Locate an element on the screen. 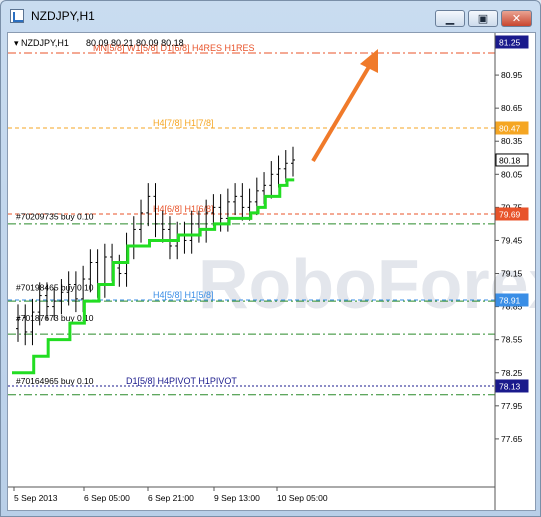 This screenshot has height=517, width=541. maximize-icon: ▣ is located at coordinates (483, 19).